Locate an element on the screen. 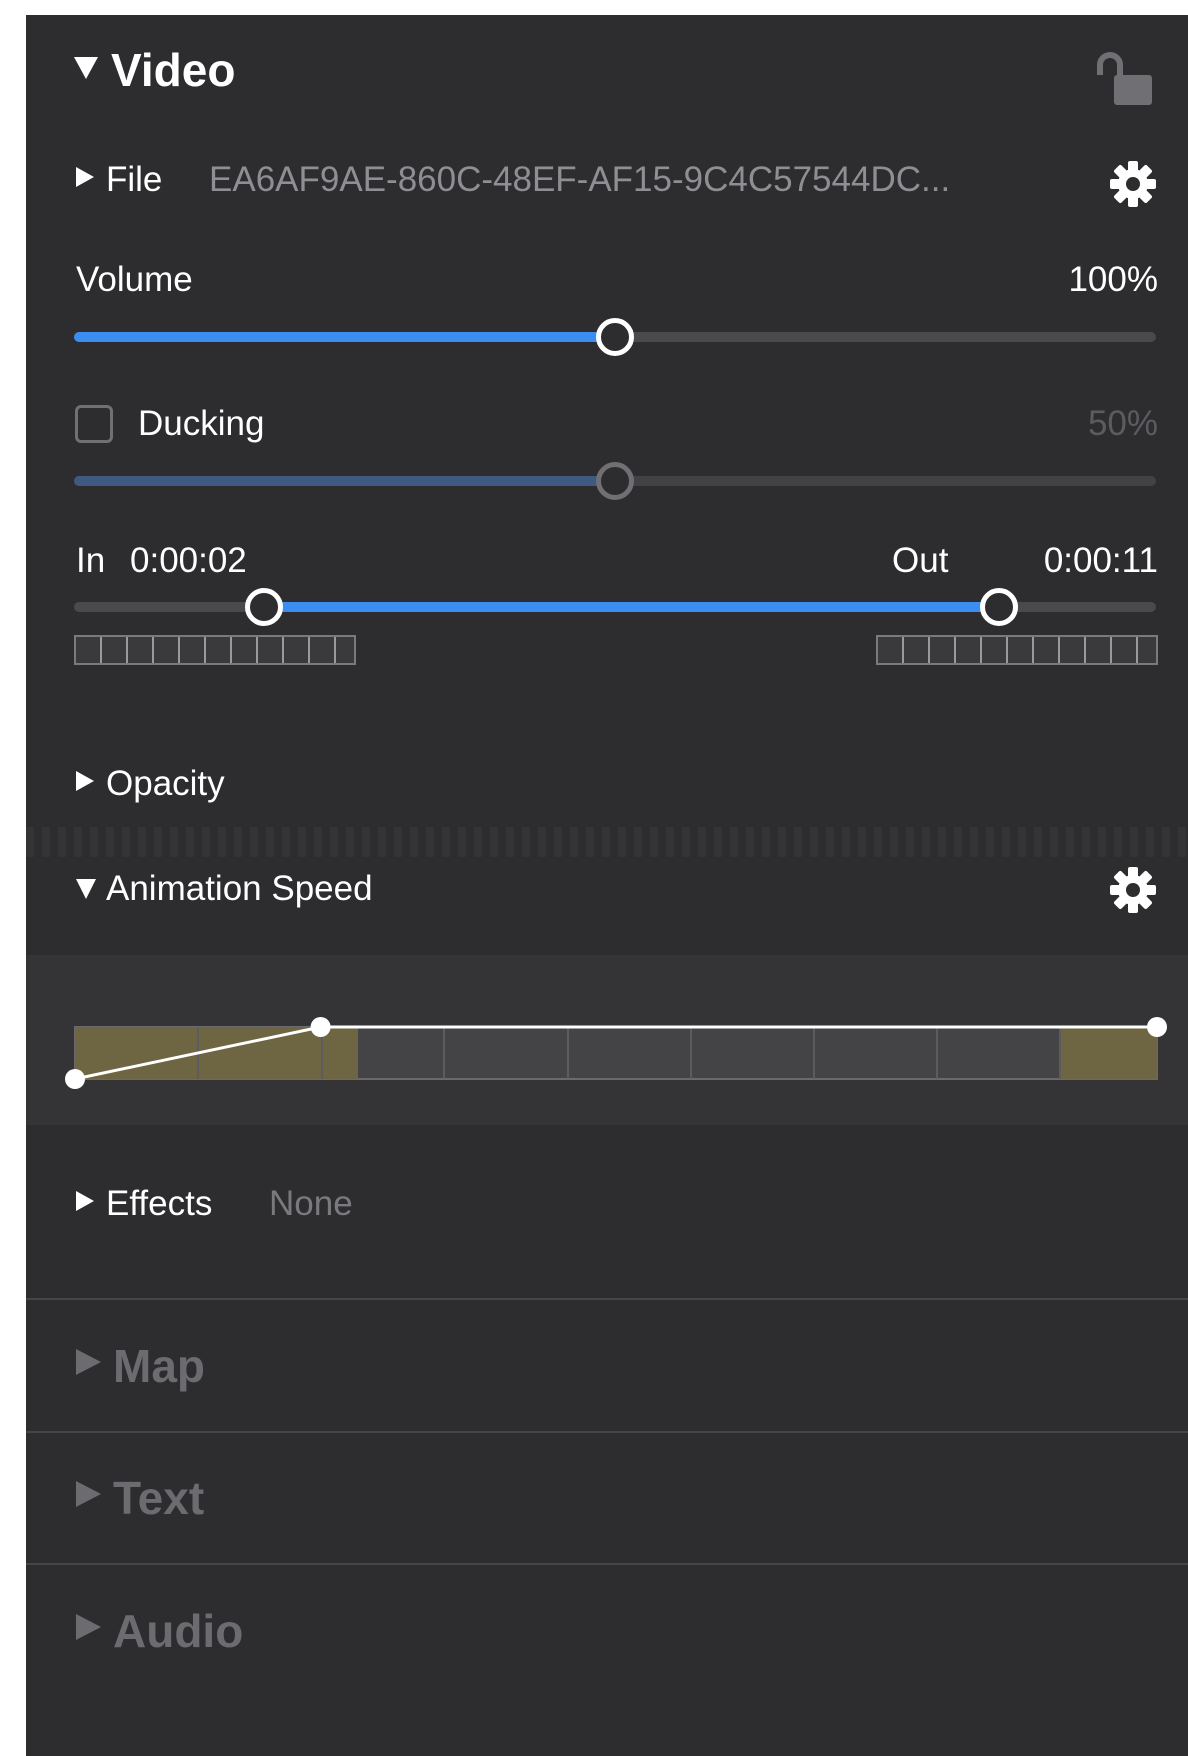 Image resolution: width=1188 pixels, height=1756 pixels. out-knob is located at coordinates (999, 607).